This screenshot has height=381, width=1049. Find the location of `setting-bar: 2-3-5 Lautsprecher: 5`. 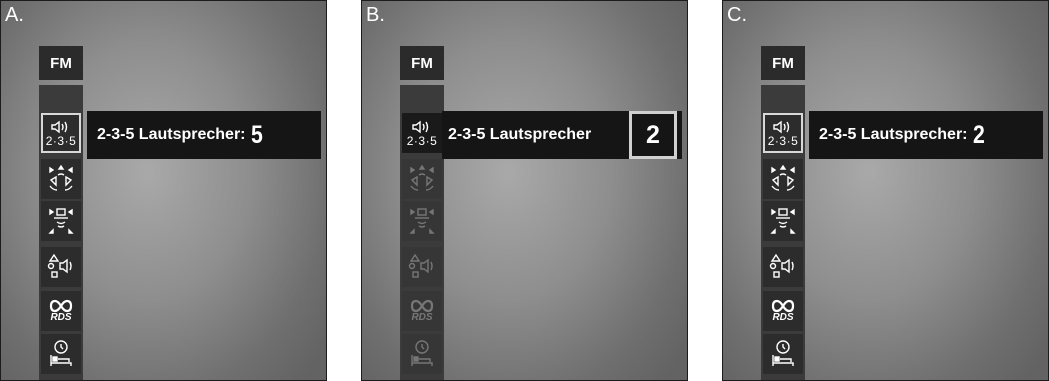

setting-bar: 2-3-5 Lautsprecher: 5 is located at coordinates (204, 135).